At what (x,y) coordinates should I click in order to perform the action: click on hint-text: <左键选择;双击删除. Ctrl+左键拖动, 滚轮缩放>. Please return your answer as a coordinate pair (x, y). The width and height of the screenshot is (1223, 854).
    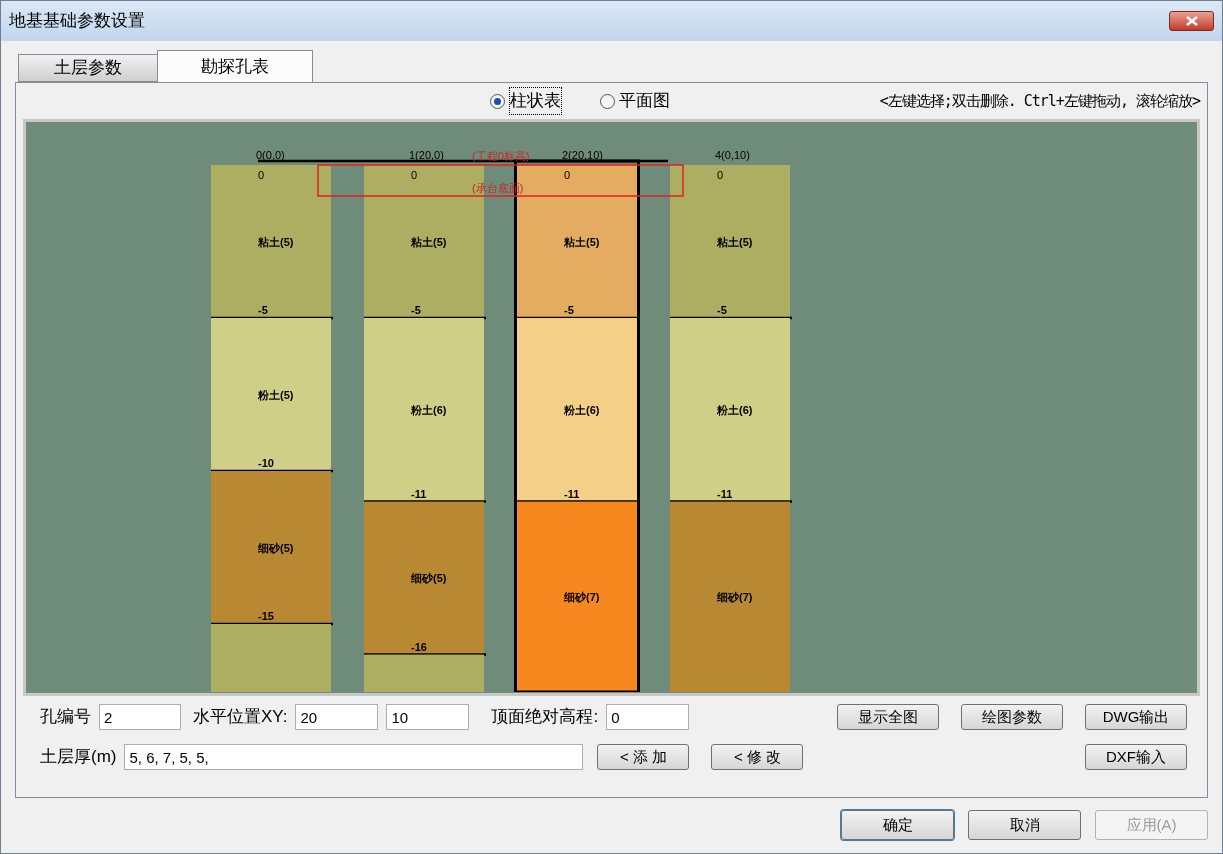
    Looking at the image, I should click on (1039, 101).